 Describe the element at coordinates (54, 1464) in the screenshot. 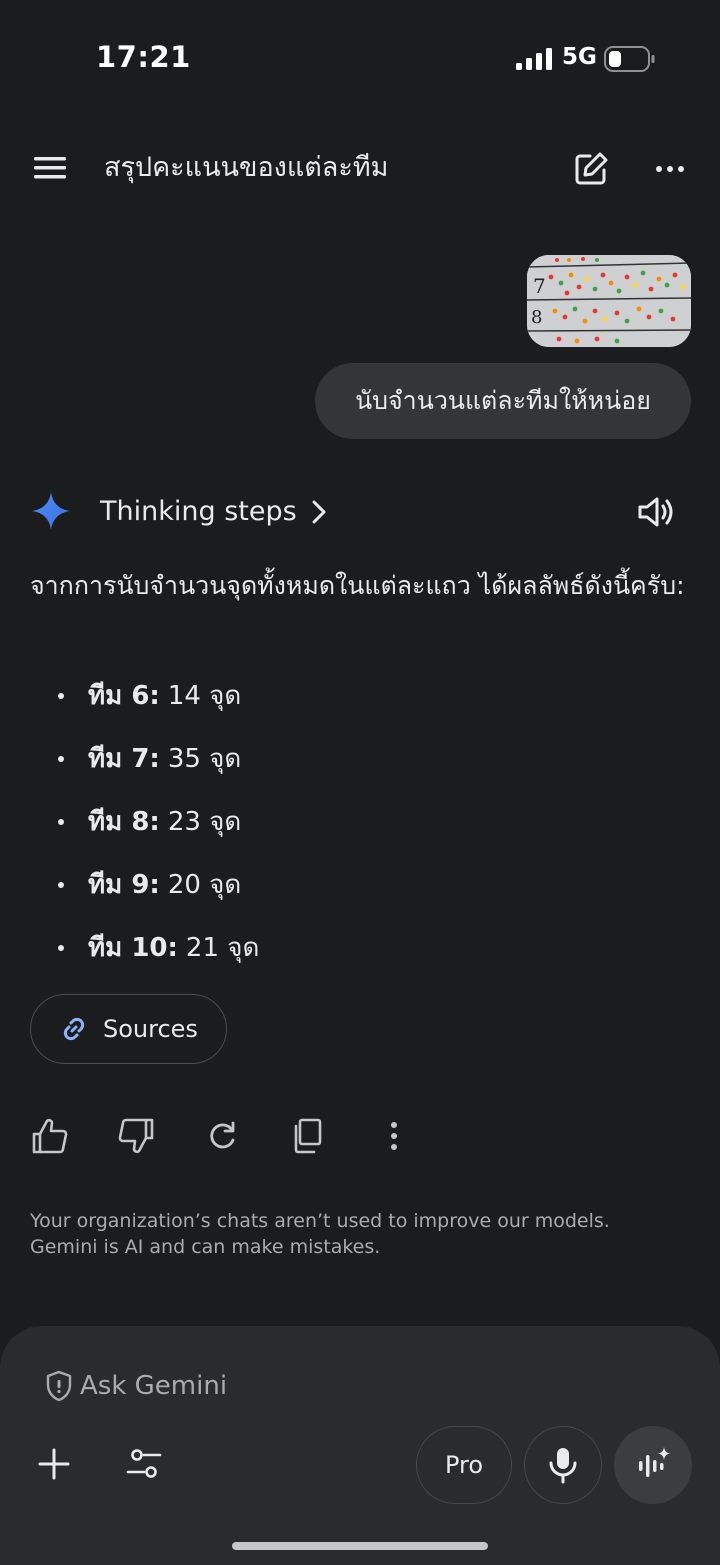

I see `plus-icon` at that location.